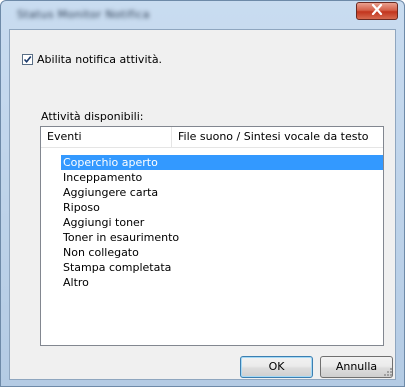 Image resolution: width=407 pixels, height=389 pixels. I want to click on enable-notification-option: Abilita notifica attività., so click(92, 59).